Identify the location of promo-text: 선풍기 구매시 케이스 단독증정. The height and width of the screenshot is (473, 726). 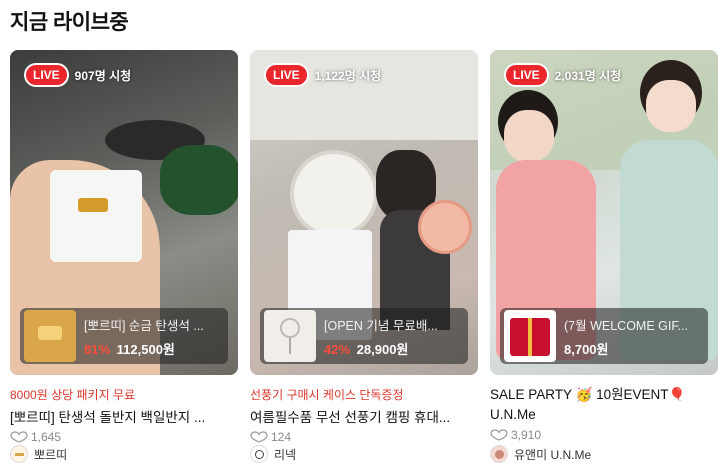
(327, 395).